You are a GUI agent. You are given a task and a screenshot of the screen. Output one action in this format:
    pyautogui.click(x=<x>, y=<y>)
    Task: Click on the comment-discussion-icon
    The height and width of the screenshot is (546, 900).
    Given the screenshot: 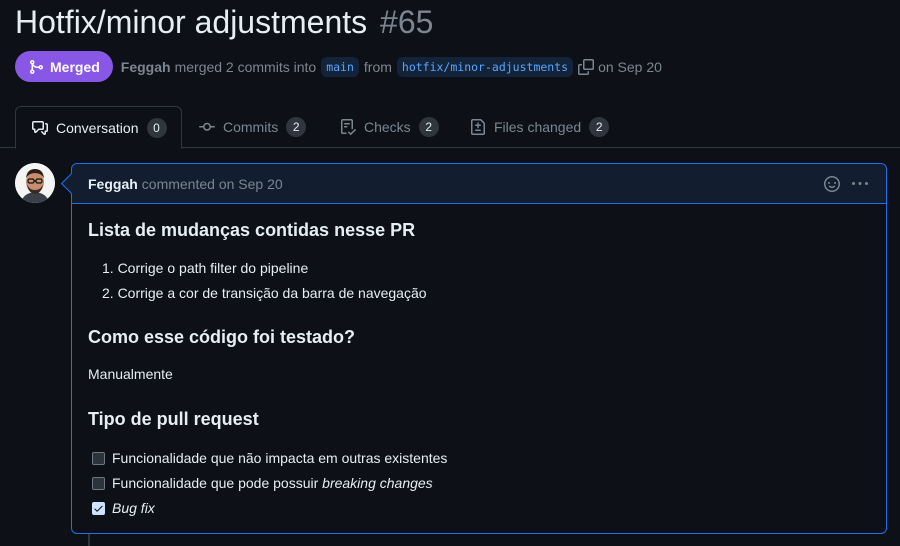 What is the action you would take?
    pyautogui.click(x=40, y=127)
    